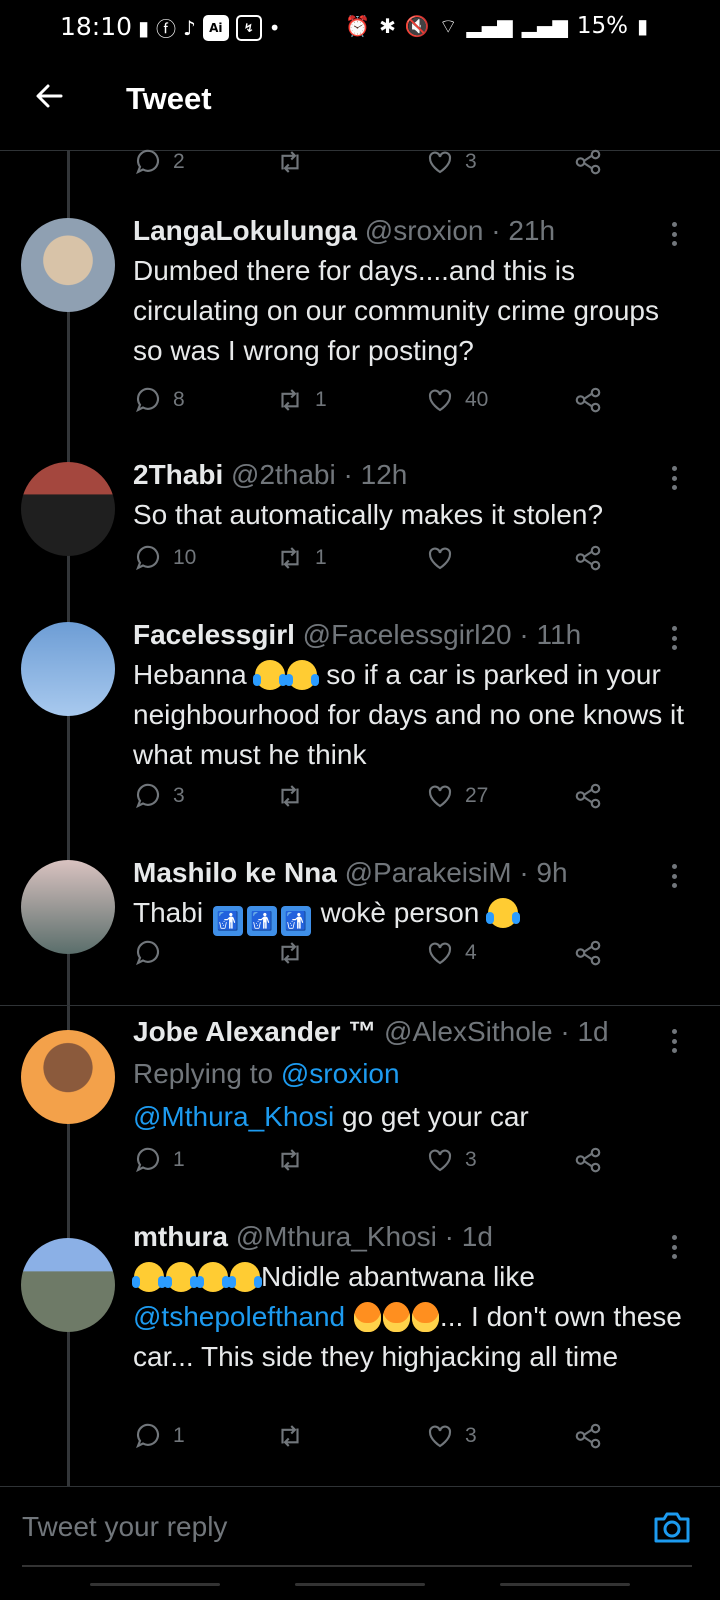 The image size is (720, 1600). I want to click on tweet-actions: 10 1, so click(373, 560).